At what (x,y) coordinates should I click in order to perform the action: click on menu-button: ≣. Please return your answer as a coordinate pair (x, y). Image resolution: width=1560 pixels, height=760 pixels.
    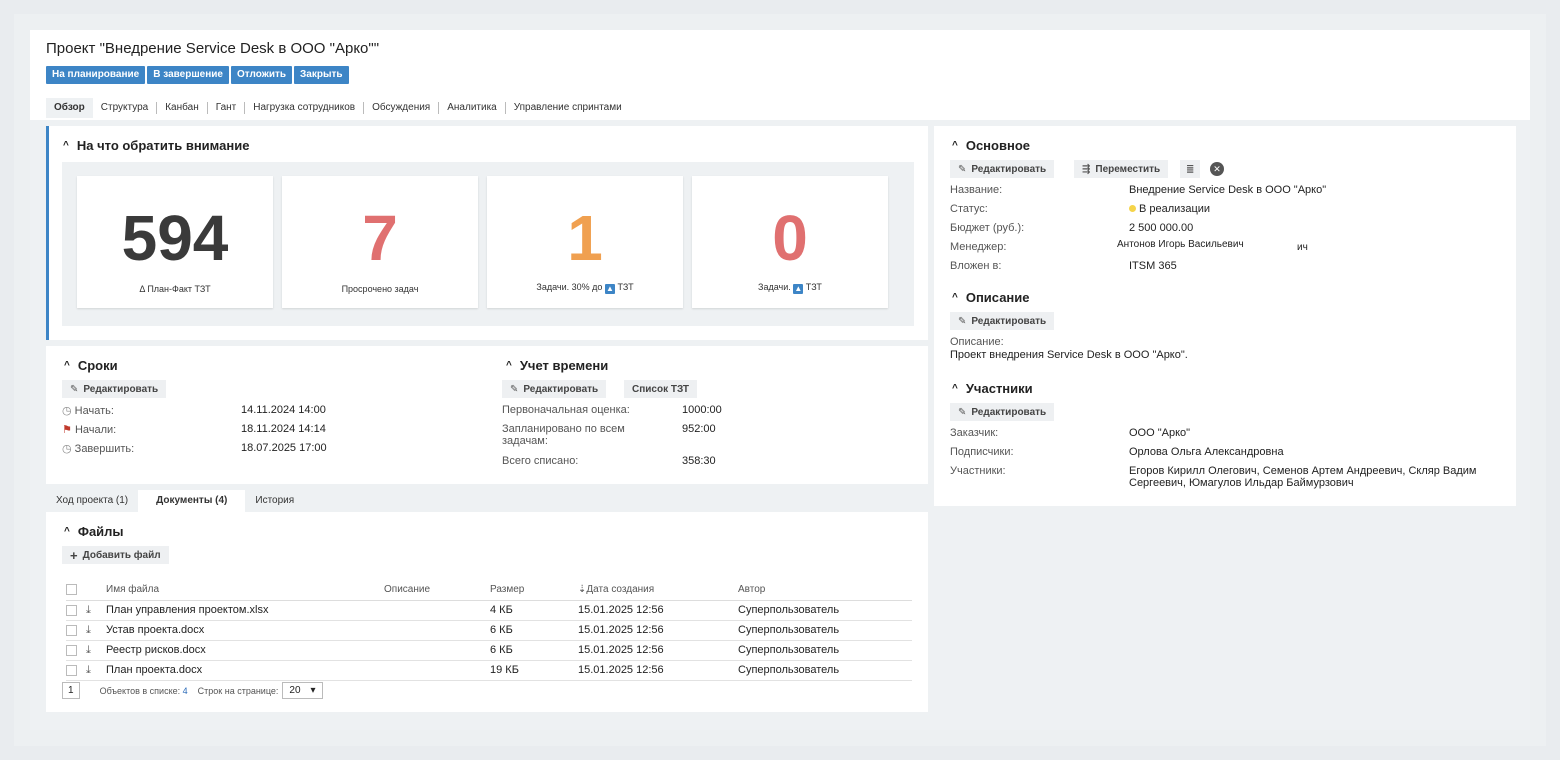
    Looking at the image, I should click on (1190, 169).